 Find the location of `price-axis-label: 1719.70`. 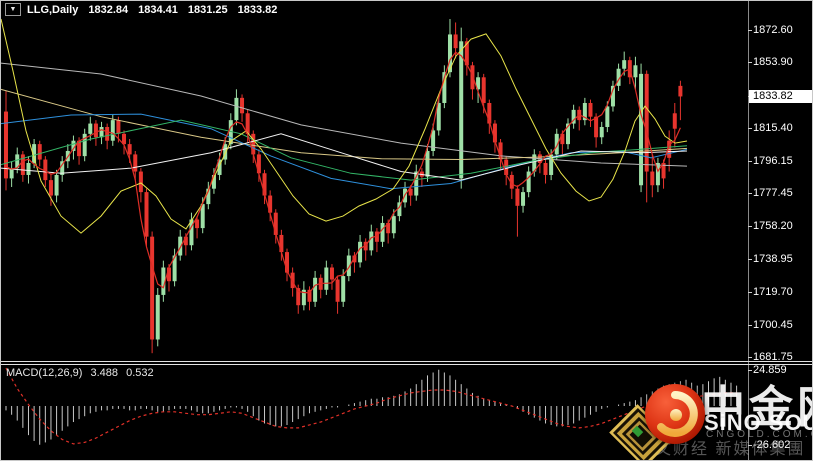

price-axis-label: 1719.70 is located at coordinates (773, 292).